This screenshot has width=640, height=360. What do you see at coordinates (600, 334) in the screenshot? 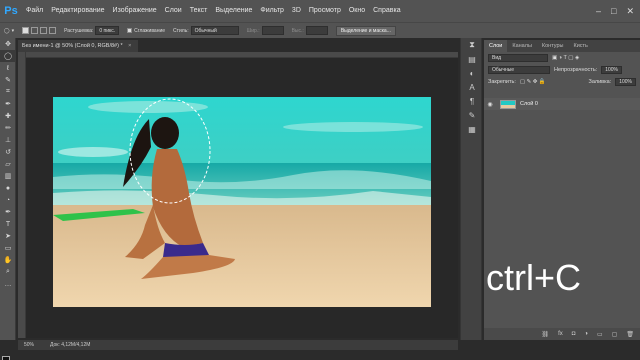
I see `group-icon: ▭` at bounding box center [600, 334].